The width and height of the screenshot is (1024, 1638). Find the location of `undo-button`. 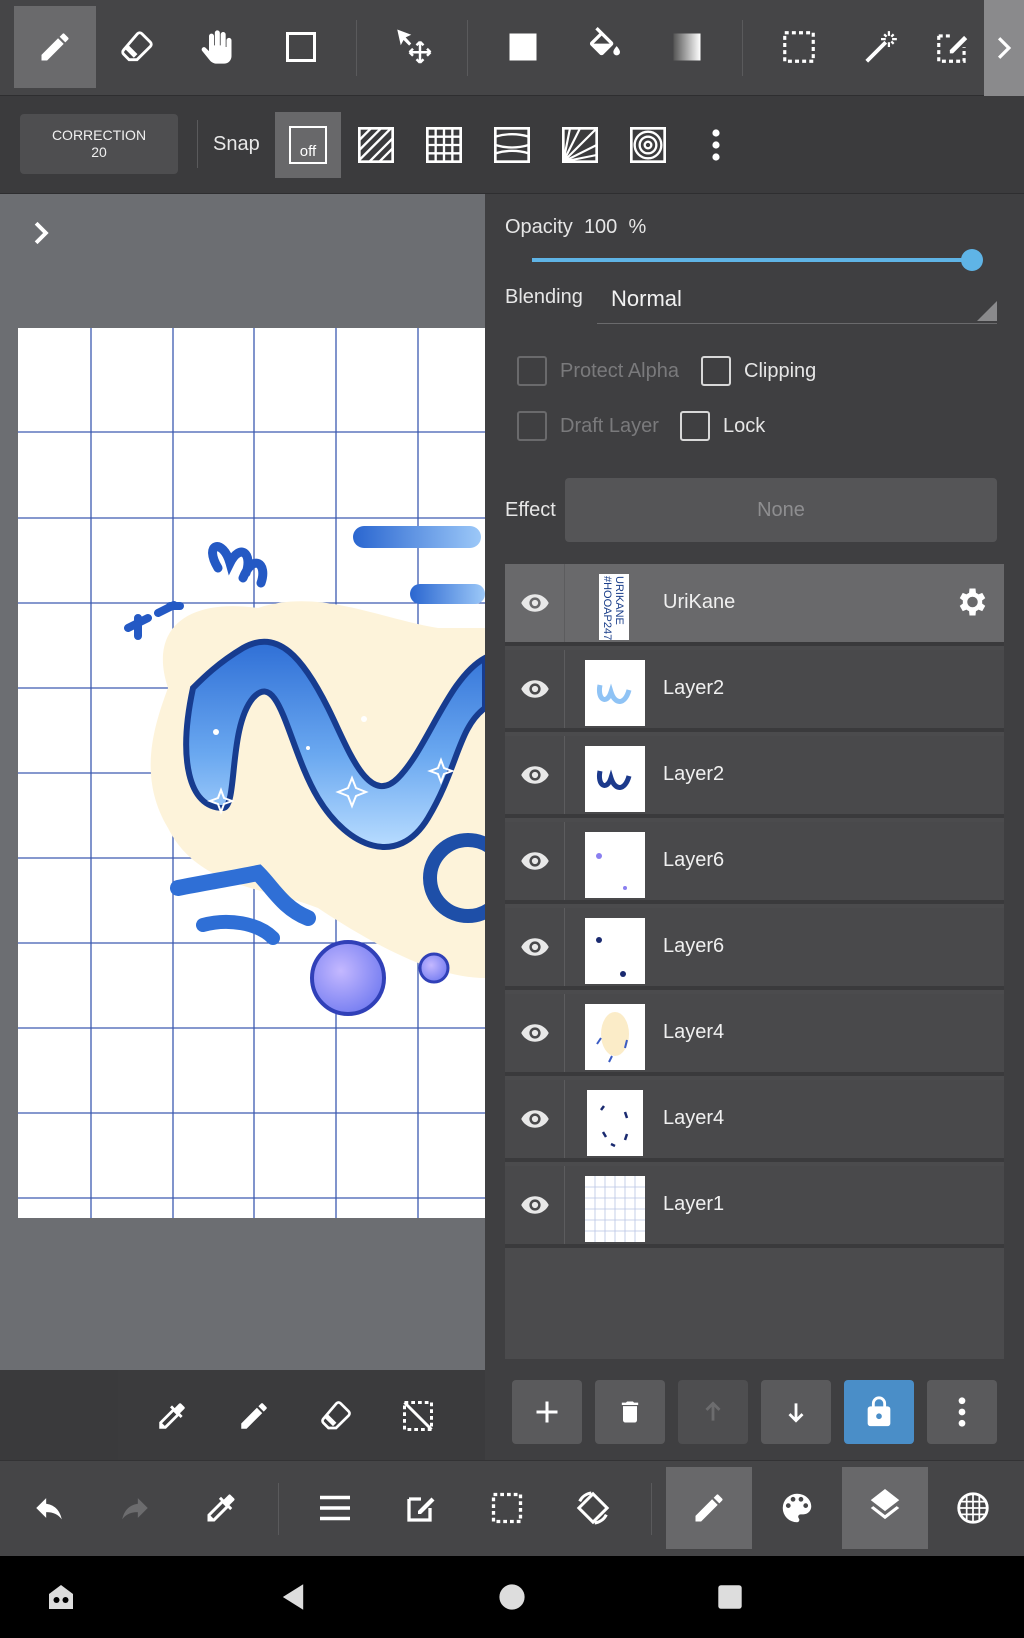

undo-button is located at coordinates (49, 1508).